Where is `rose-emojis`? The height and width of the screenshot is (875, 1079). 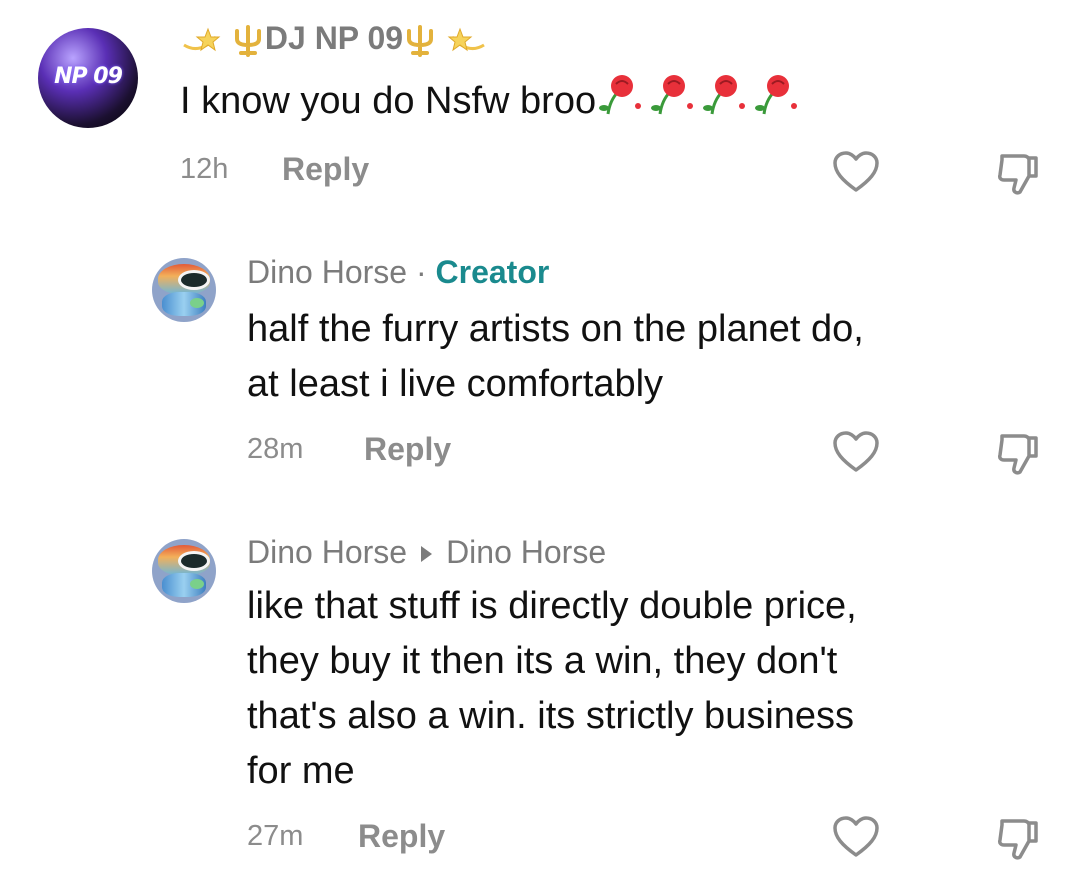 rose-emojis is located at coordinates (701, 103).